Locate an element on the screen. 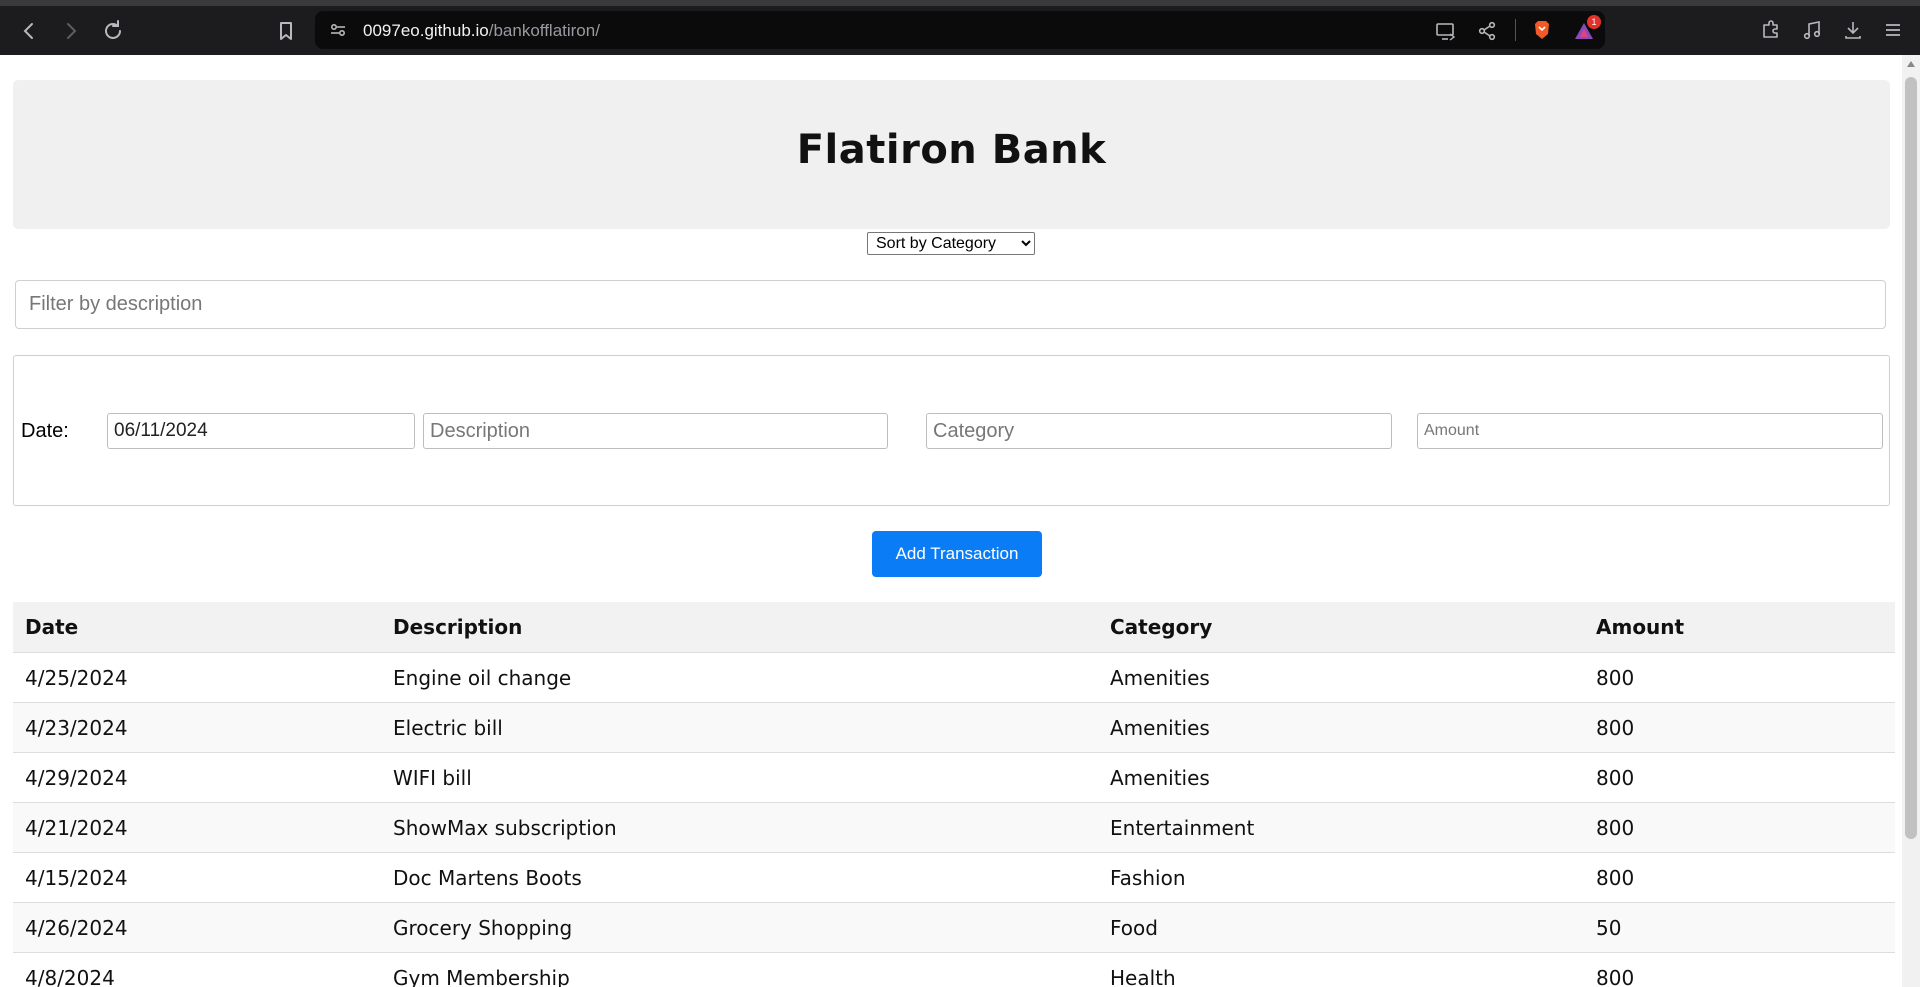  forward-icon is located at coordinates (71, 31).